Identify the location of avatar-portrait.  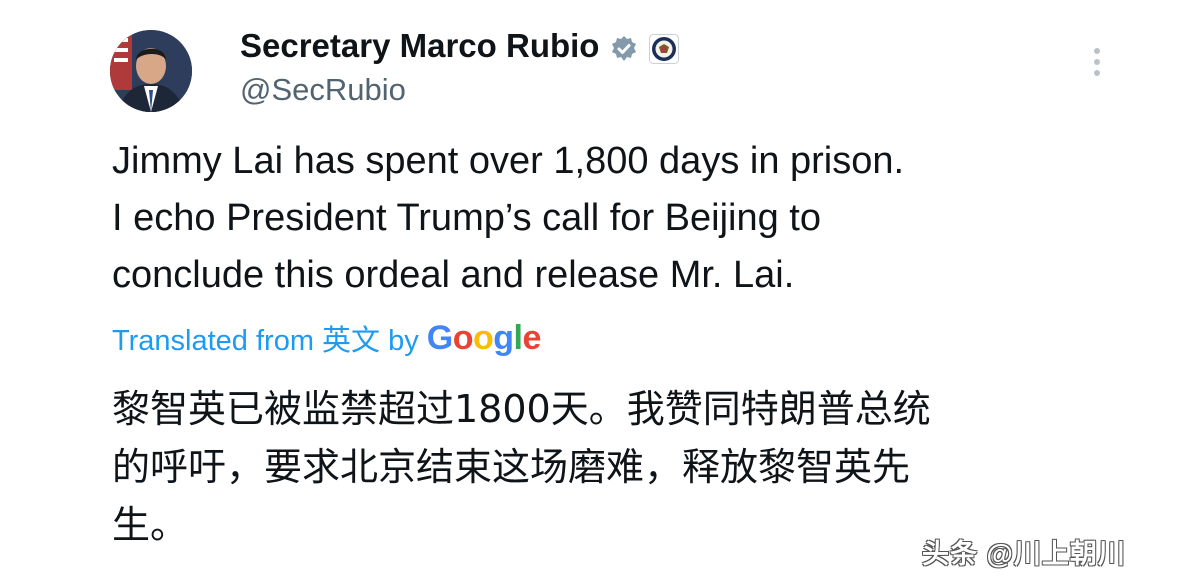
(151, 71).